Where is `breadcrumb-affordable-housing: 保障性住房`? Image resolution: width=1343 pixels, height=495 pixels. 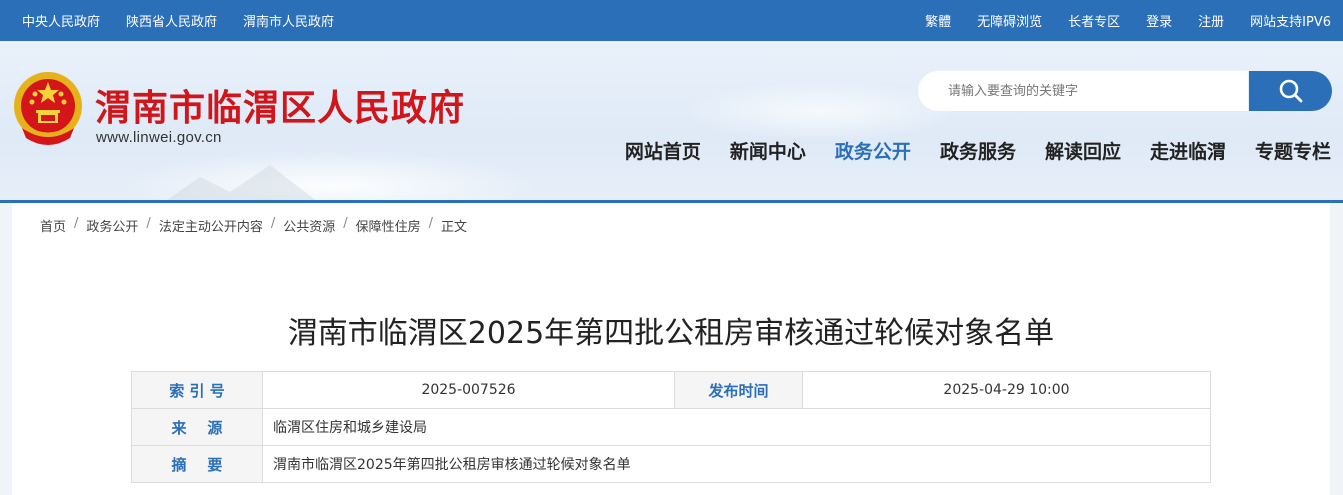 breadcrumb-affordable-housing: 保障性住房 is located at coordinates (388, 225).